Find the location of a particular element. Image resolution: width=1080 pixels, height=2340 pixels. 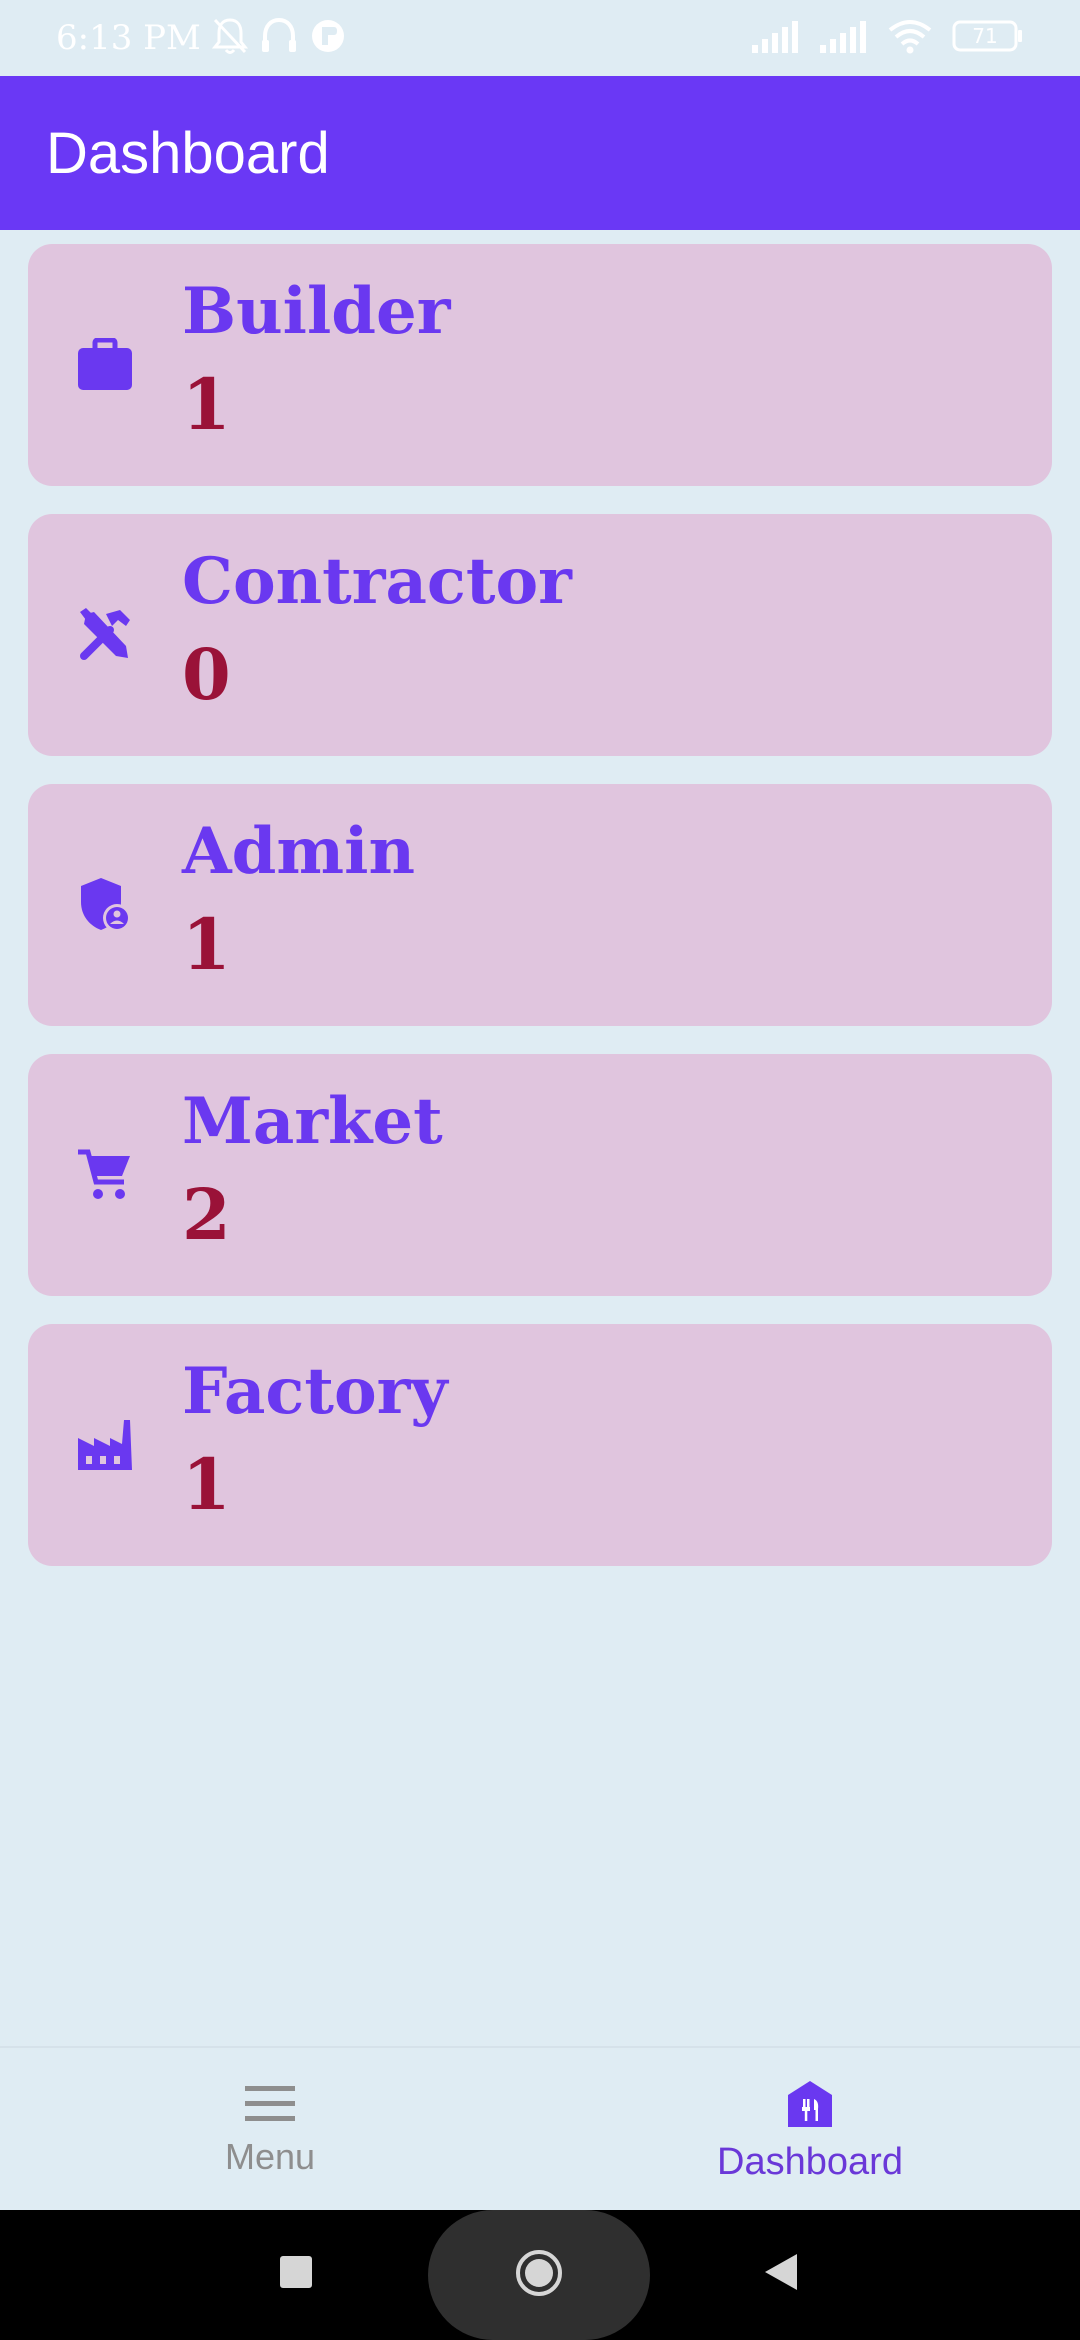

system-navigation-bar is located at coordinates (540, 2275).